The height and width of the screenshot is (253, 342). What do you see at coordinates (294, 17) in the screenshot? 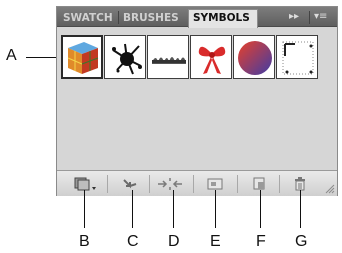
I see `collapse-panel-icon: ▸▸` at bounding box center [294, 17].